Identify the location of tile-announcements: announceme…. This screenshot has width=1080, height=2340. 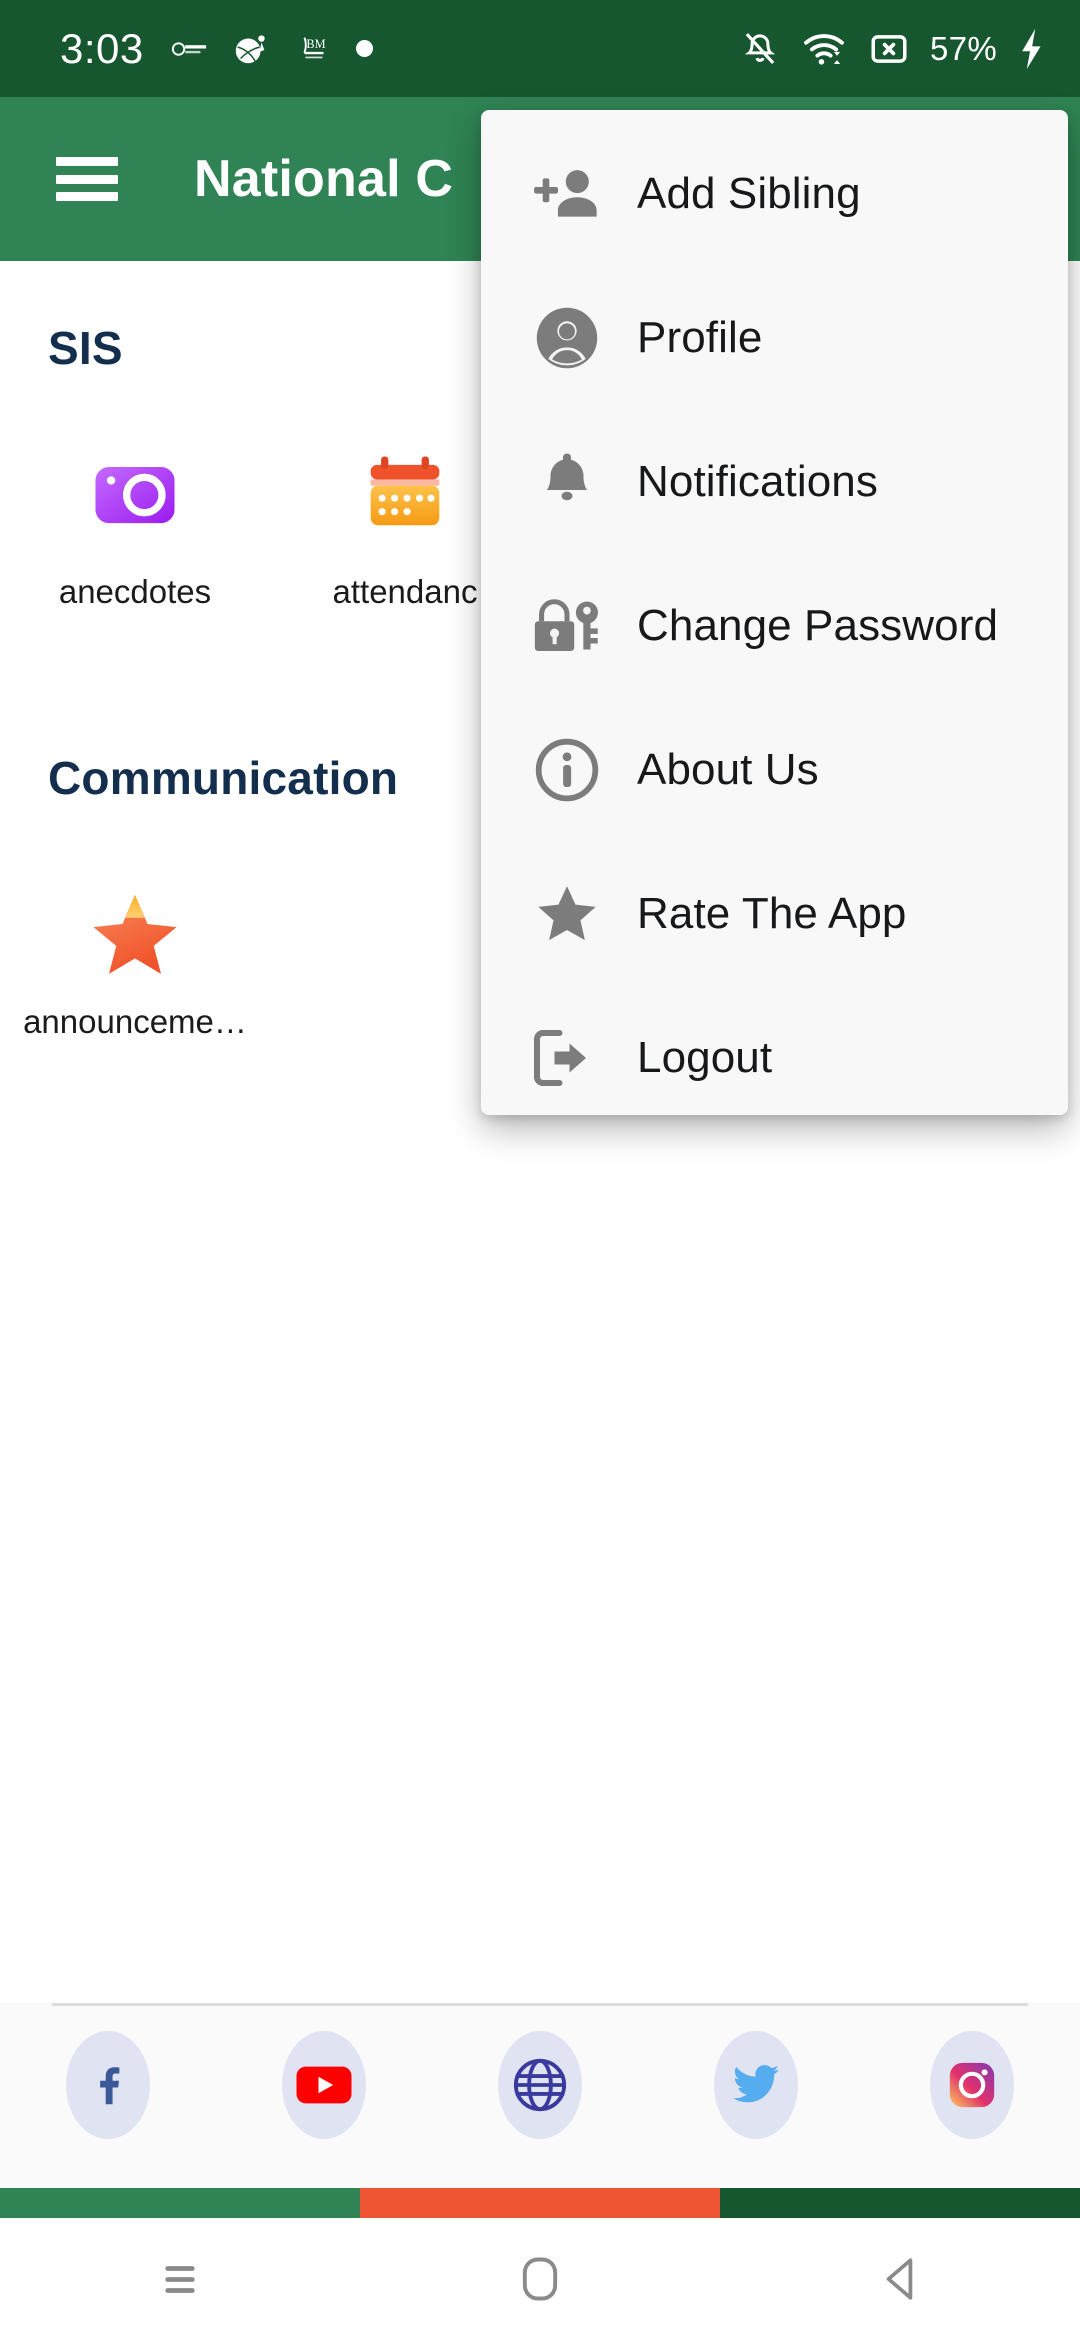
(135, 956).